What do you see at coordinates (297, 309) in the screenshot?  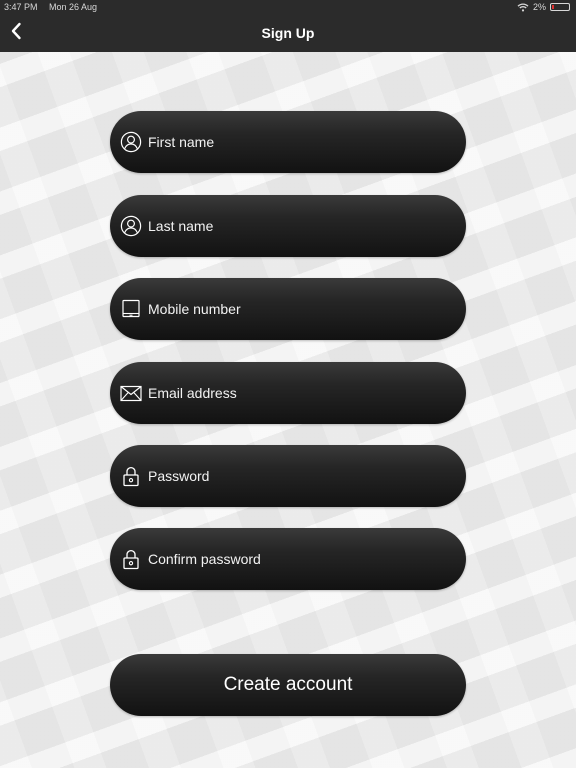 I see `mobile-number-input` at bounding box center [297, 309].